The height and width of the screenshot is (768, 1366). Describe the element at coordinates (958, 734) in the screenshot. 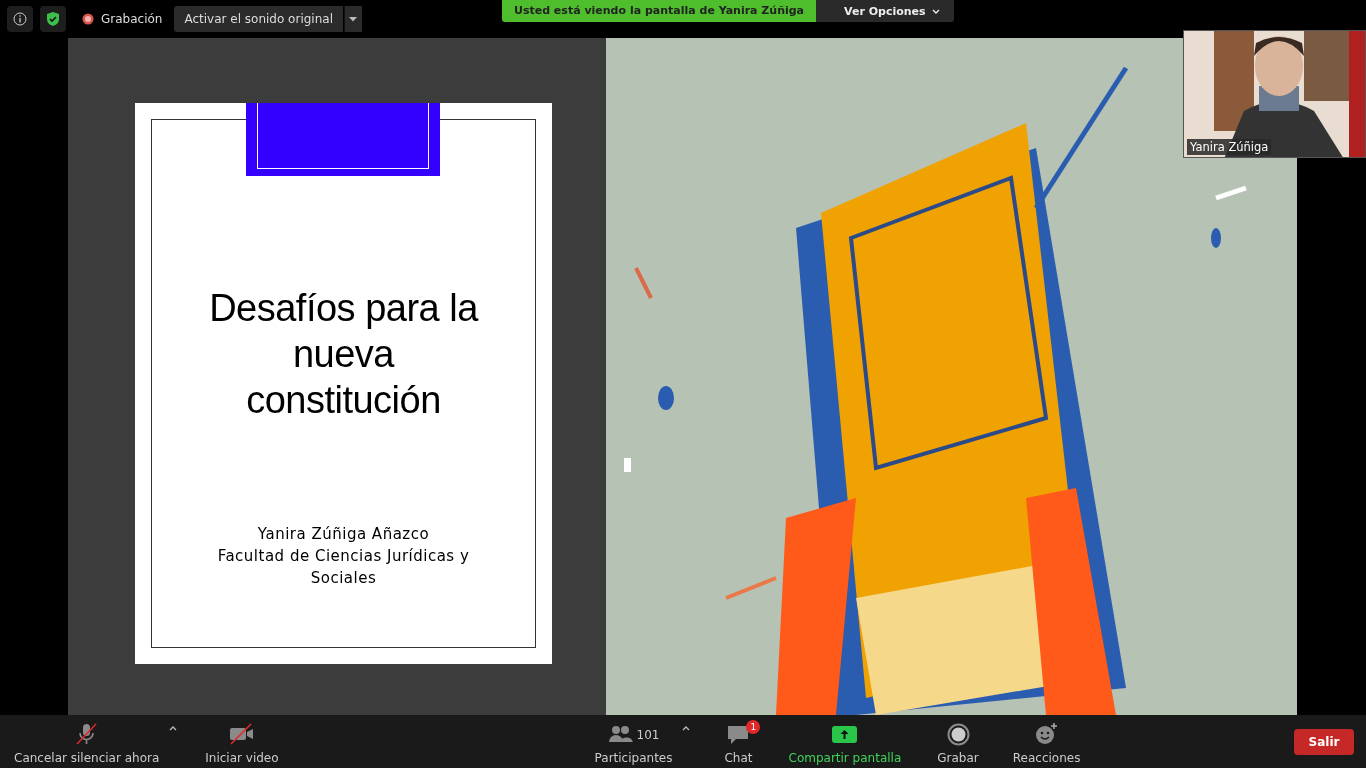

I see `record-icon` at that location.